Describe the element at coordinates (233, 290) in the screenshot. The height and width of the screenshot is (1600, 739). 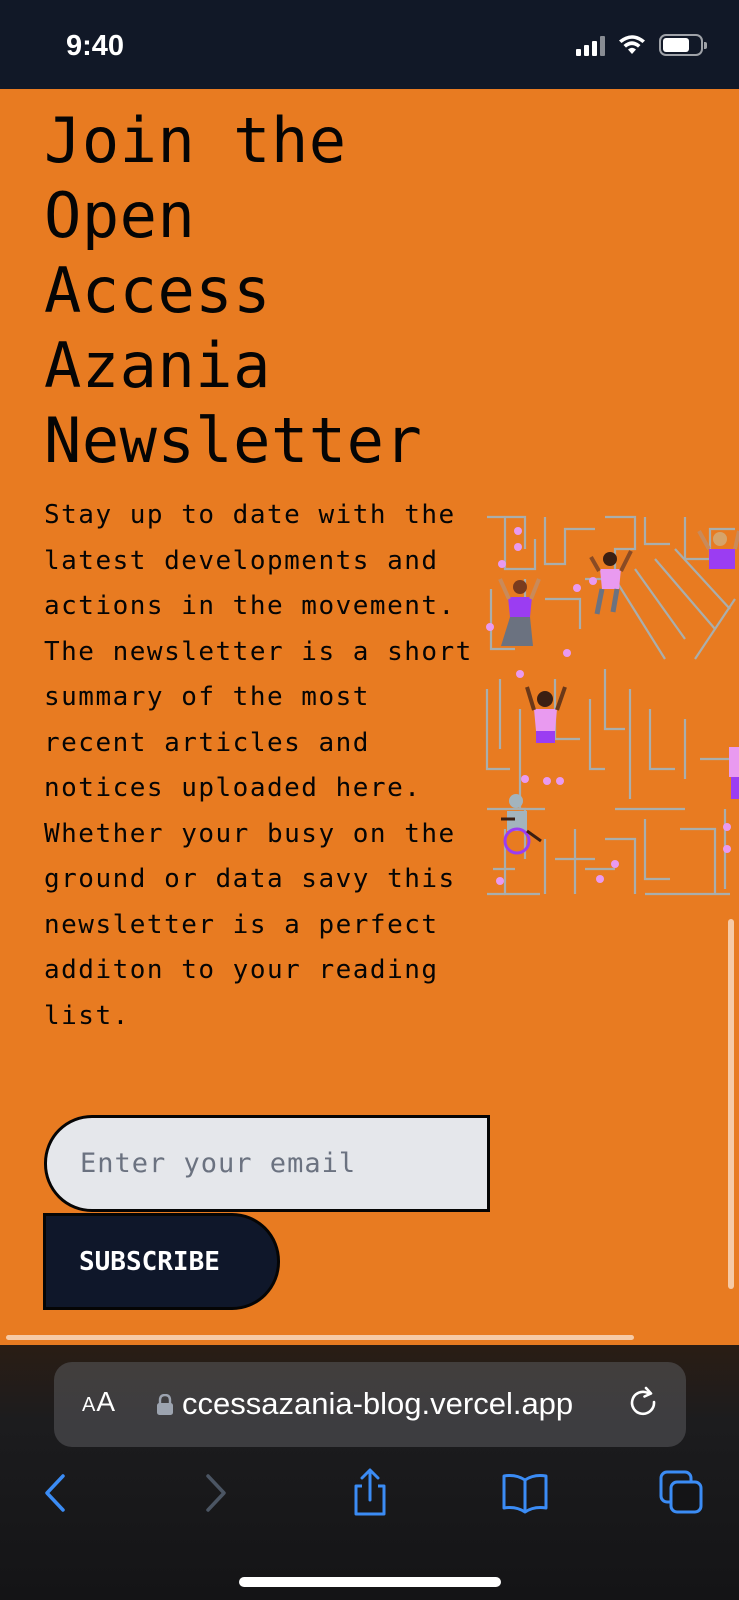
I see `newsletter-headline: Join the Open Access Azania Newsletter` at that location.